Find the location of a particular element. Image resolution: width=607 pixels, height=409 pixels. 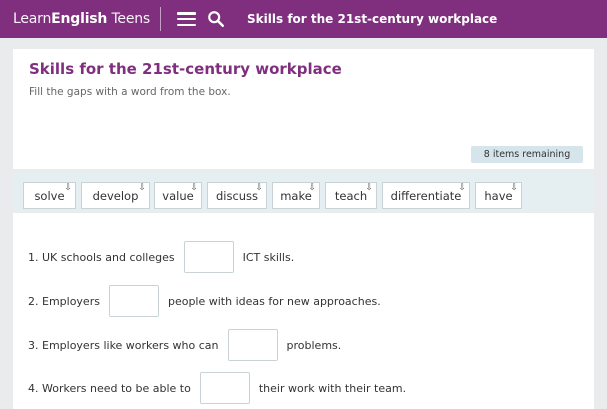

logo-teens: Teens is located at coordinates (129, 19).